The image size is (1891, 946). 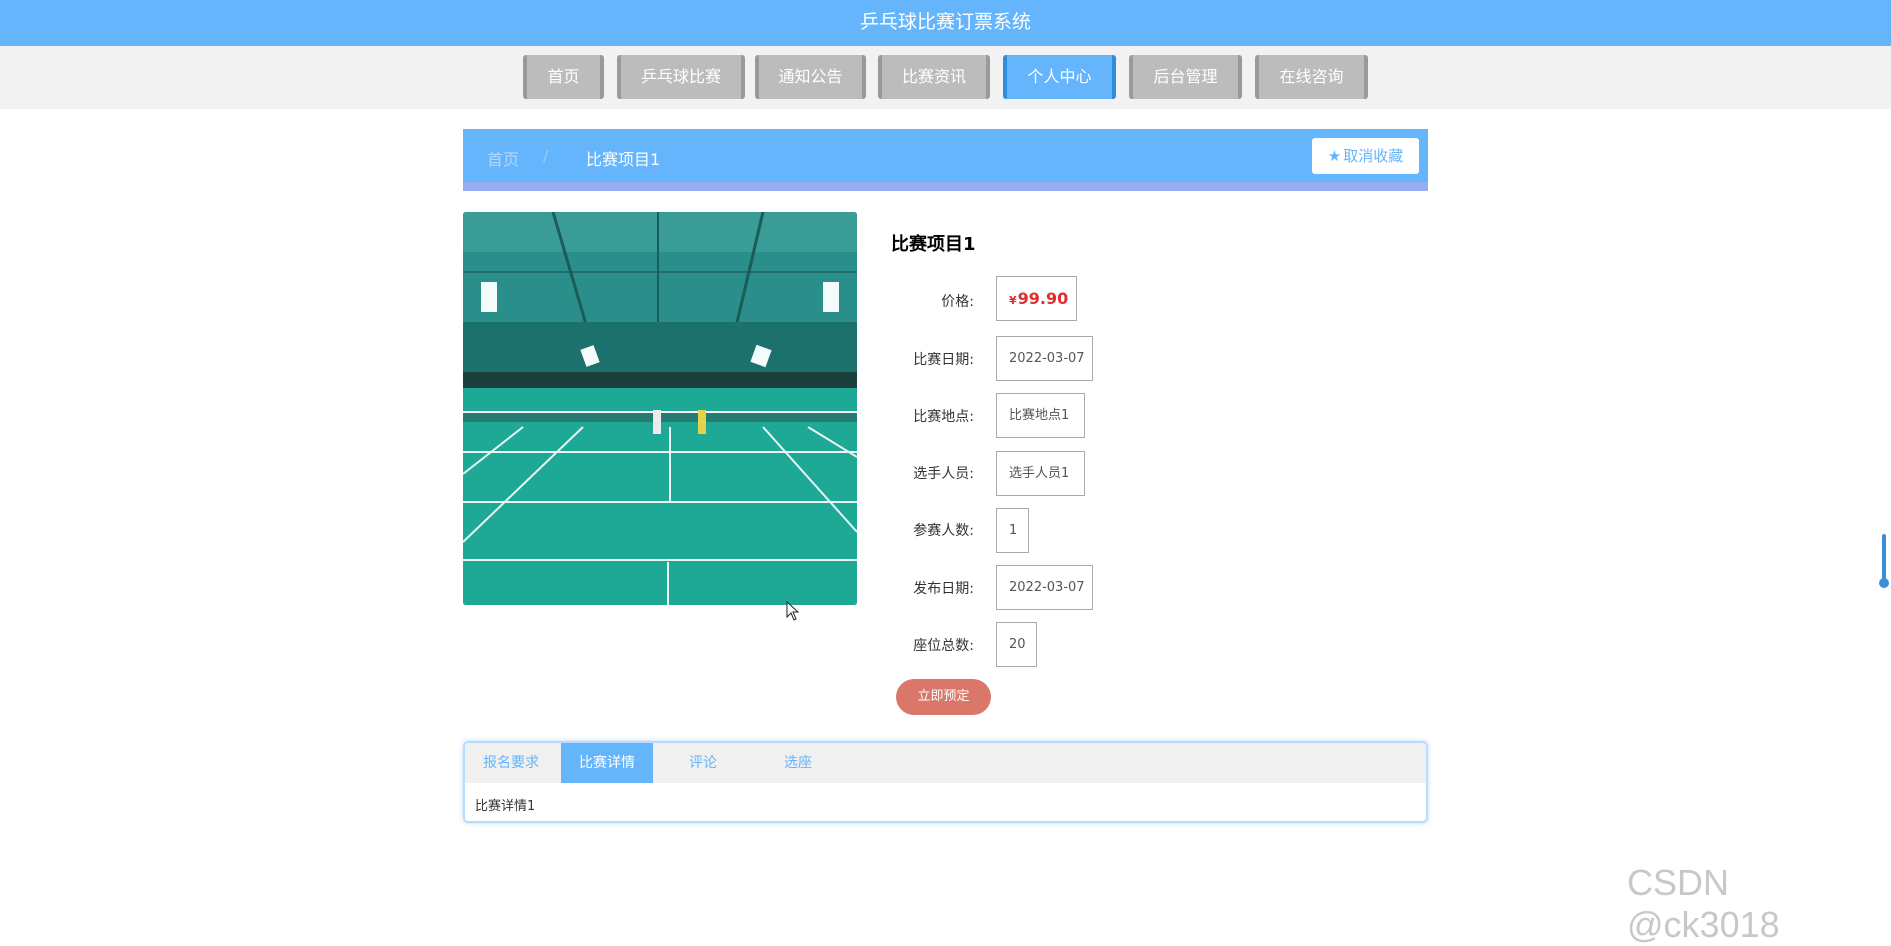 What do you see at coordinates (505, 806) in the screenshot?
I see `tab-content: 比赛详情1` at bounding box center [505, 806].